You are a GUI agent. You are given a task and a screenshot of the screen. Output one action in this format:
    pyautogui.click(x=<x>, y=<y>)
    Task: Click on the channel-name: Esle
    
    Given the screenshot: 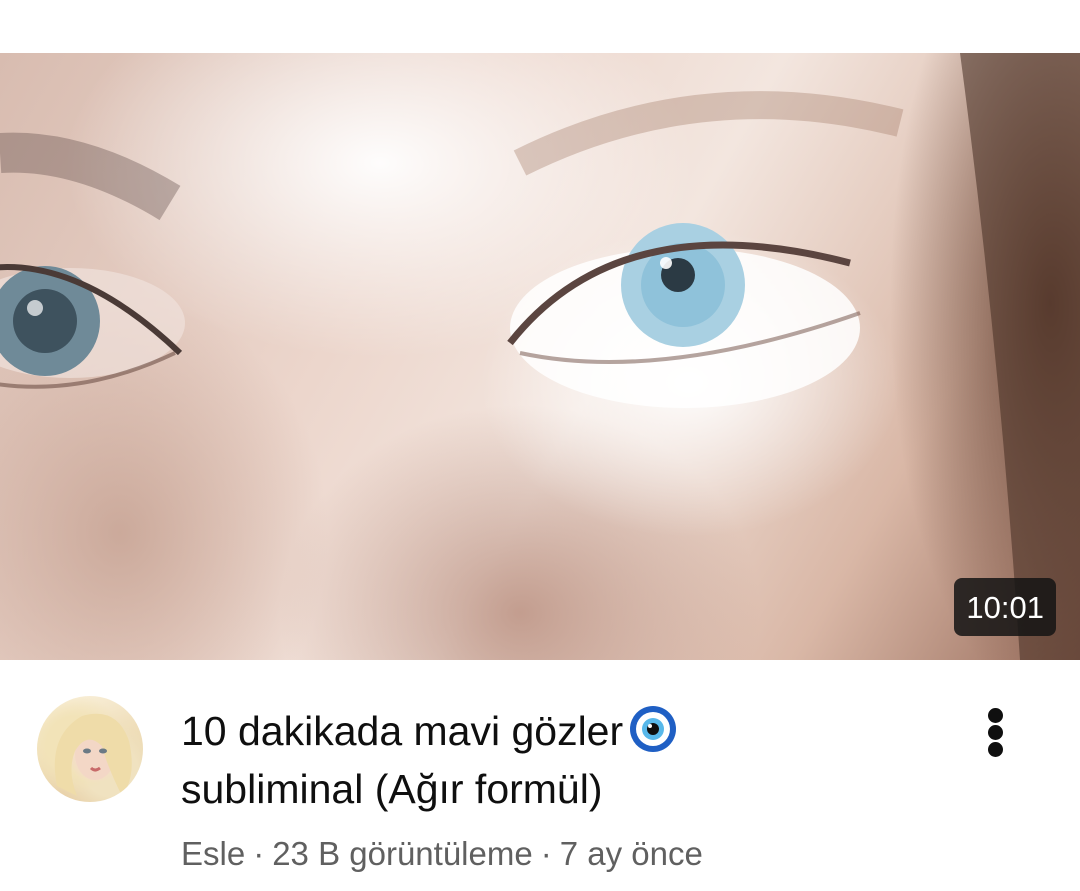 What is the action you would take?
    pyautogui.click(x=213, y=853)
    